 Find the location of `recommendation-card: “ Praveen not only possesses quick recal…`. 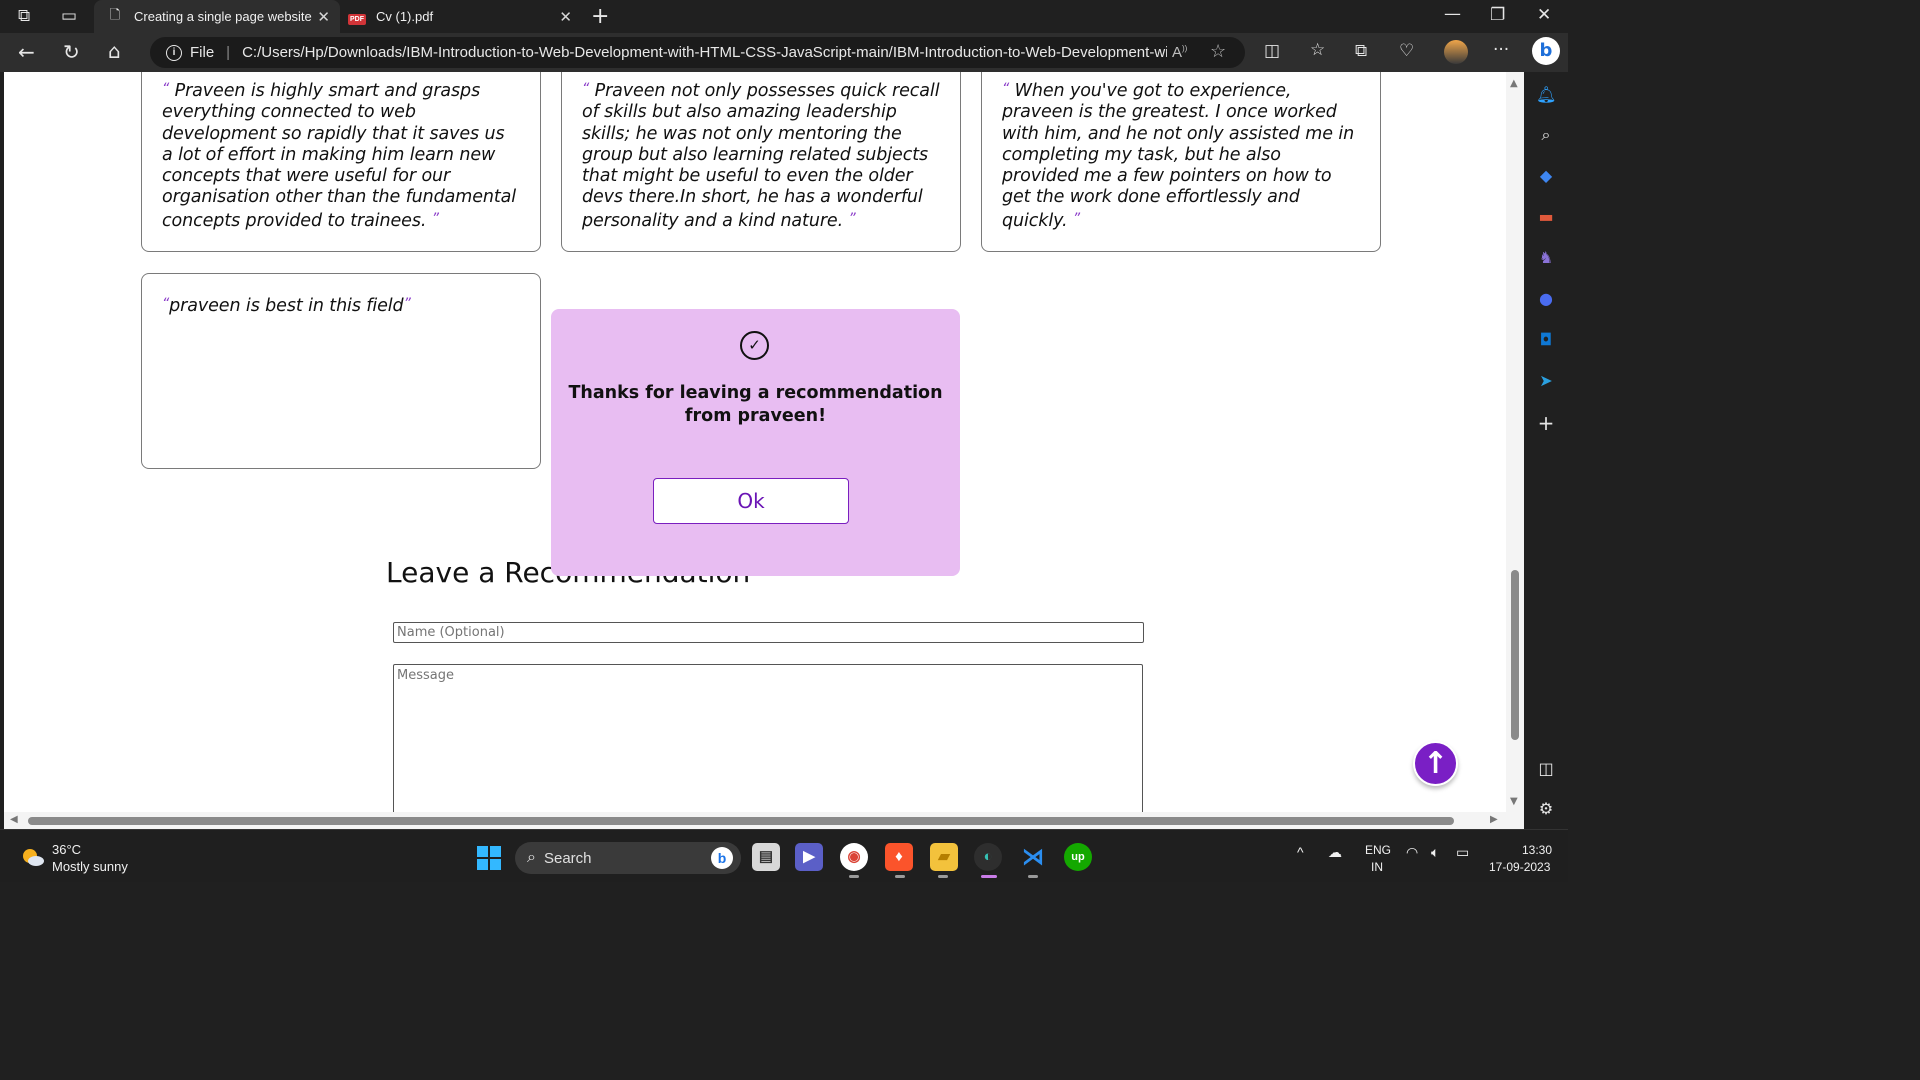

recommendation-card: “ Praveen not only possesses quick recal… is located at coordinates (761, 162).